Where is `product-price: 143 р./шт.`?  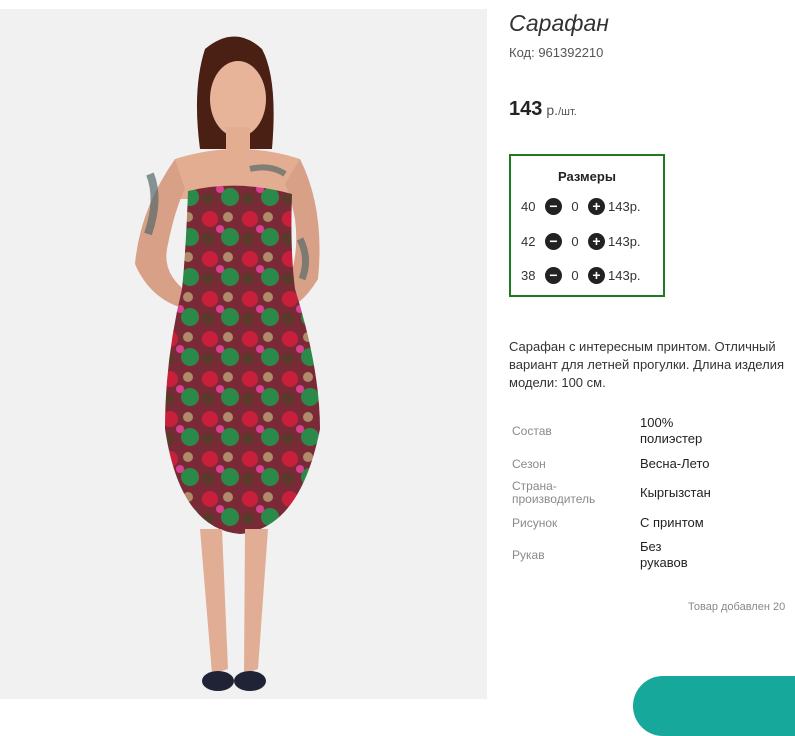 product-price: 143 р./шт. is located at coordinates (543, 109).